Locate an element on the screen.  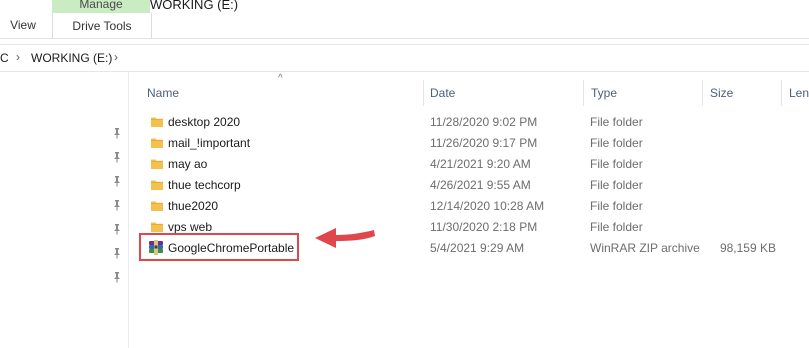
highlight-box is located at coordinates (219, 247).